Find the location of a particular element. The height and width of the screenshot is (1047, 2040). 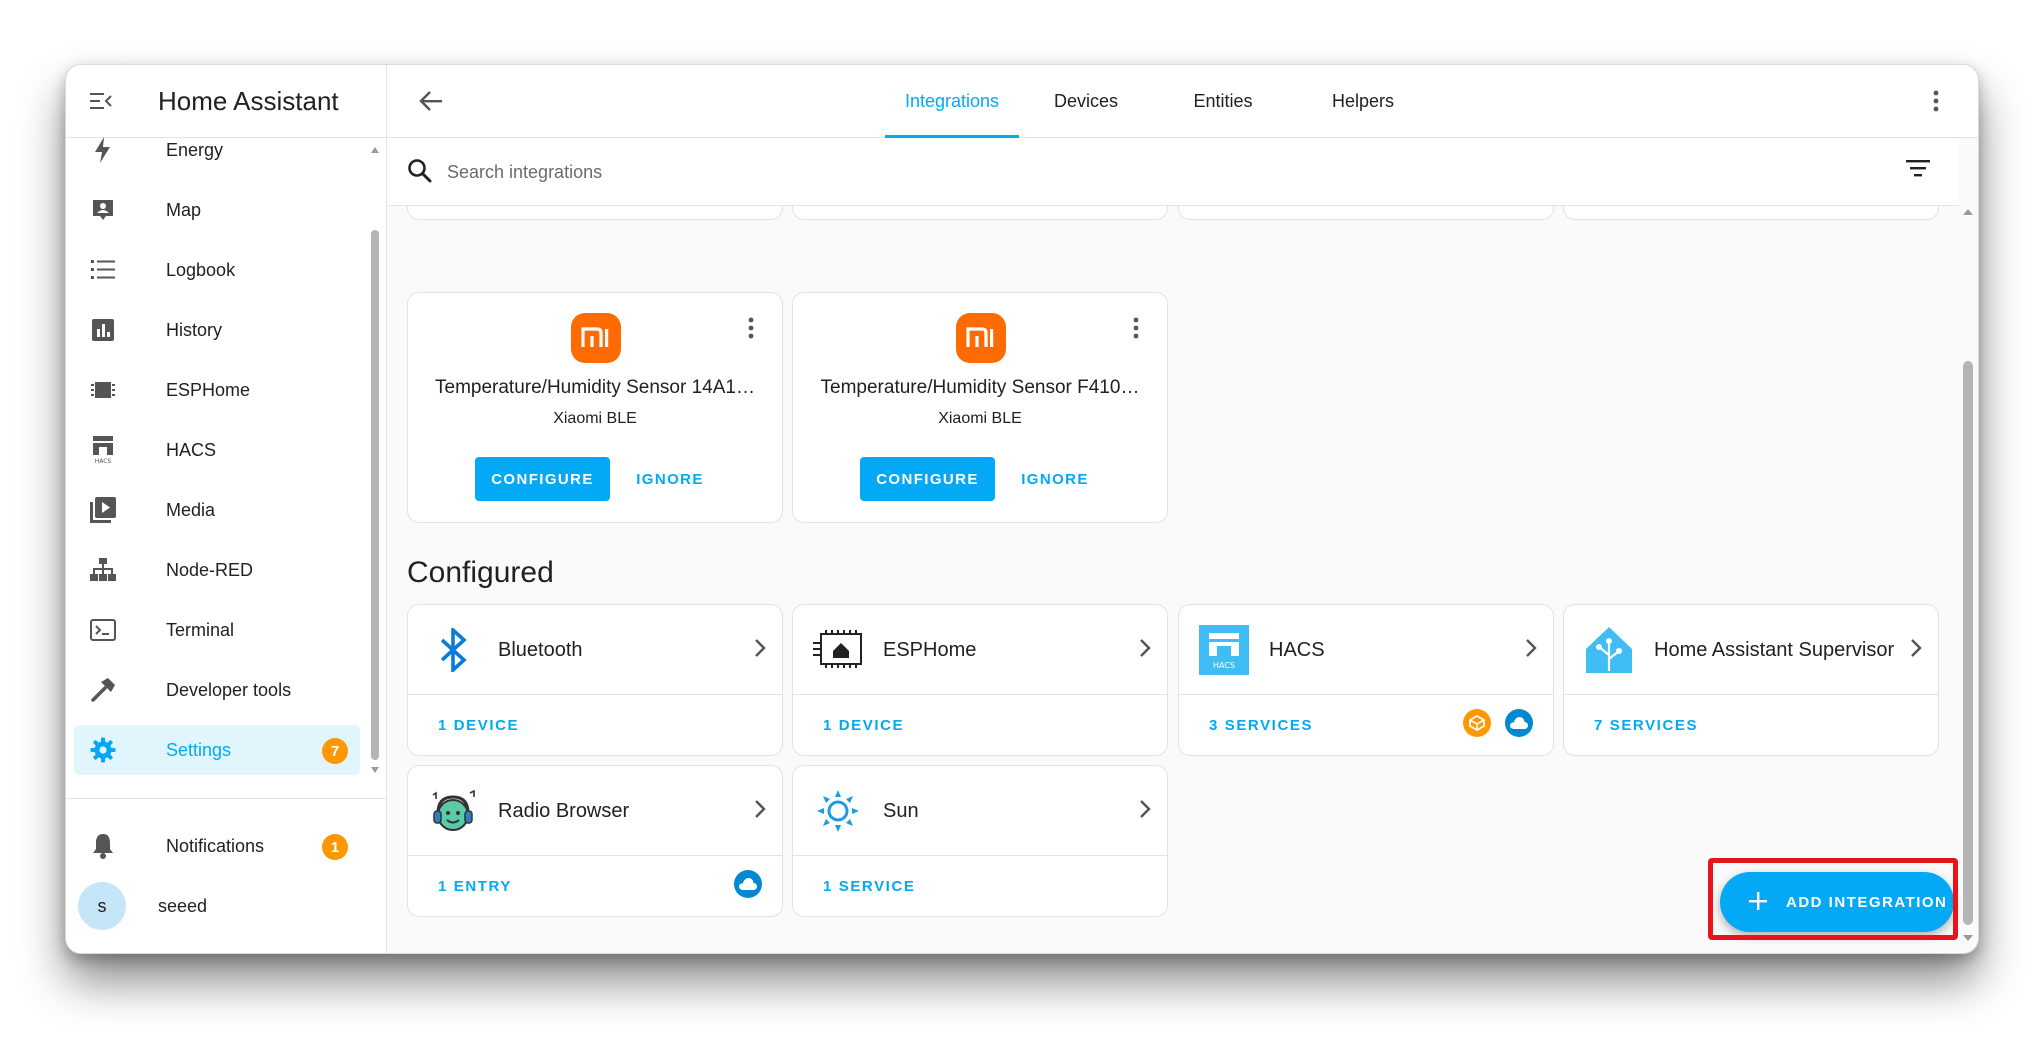

sidebar-item-node-red: Node-RED is located at coordinates (217, 570).